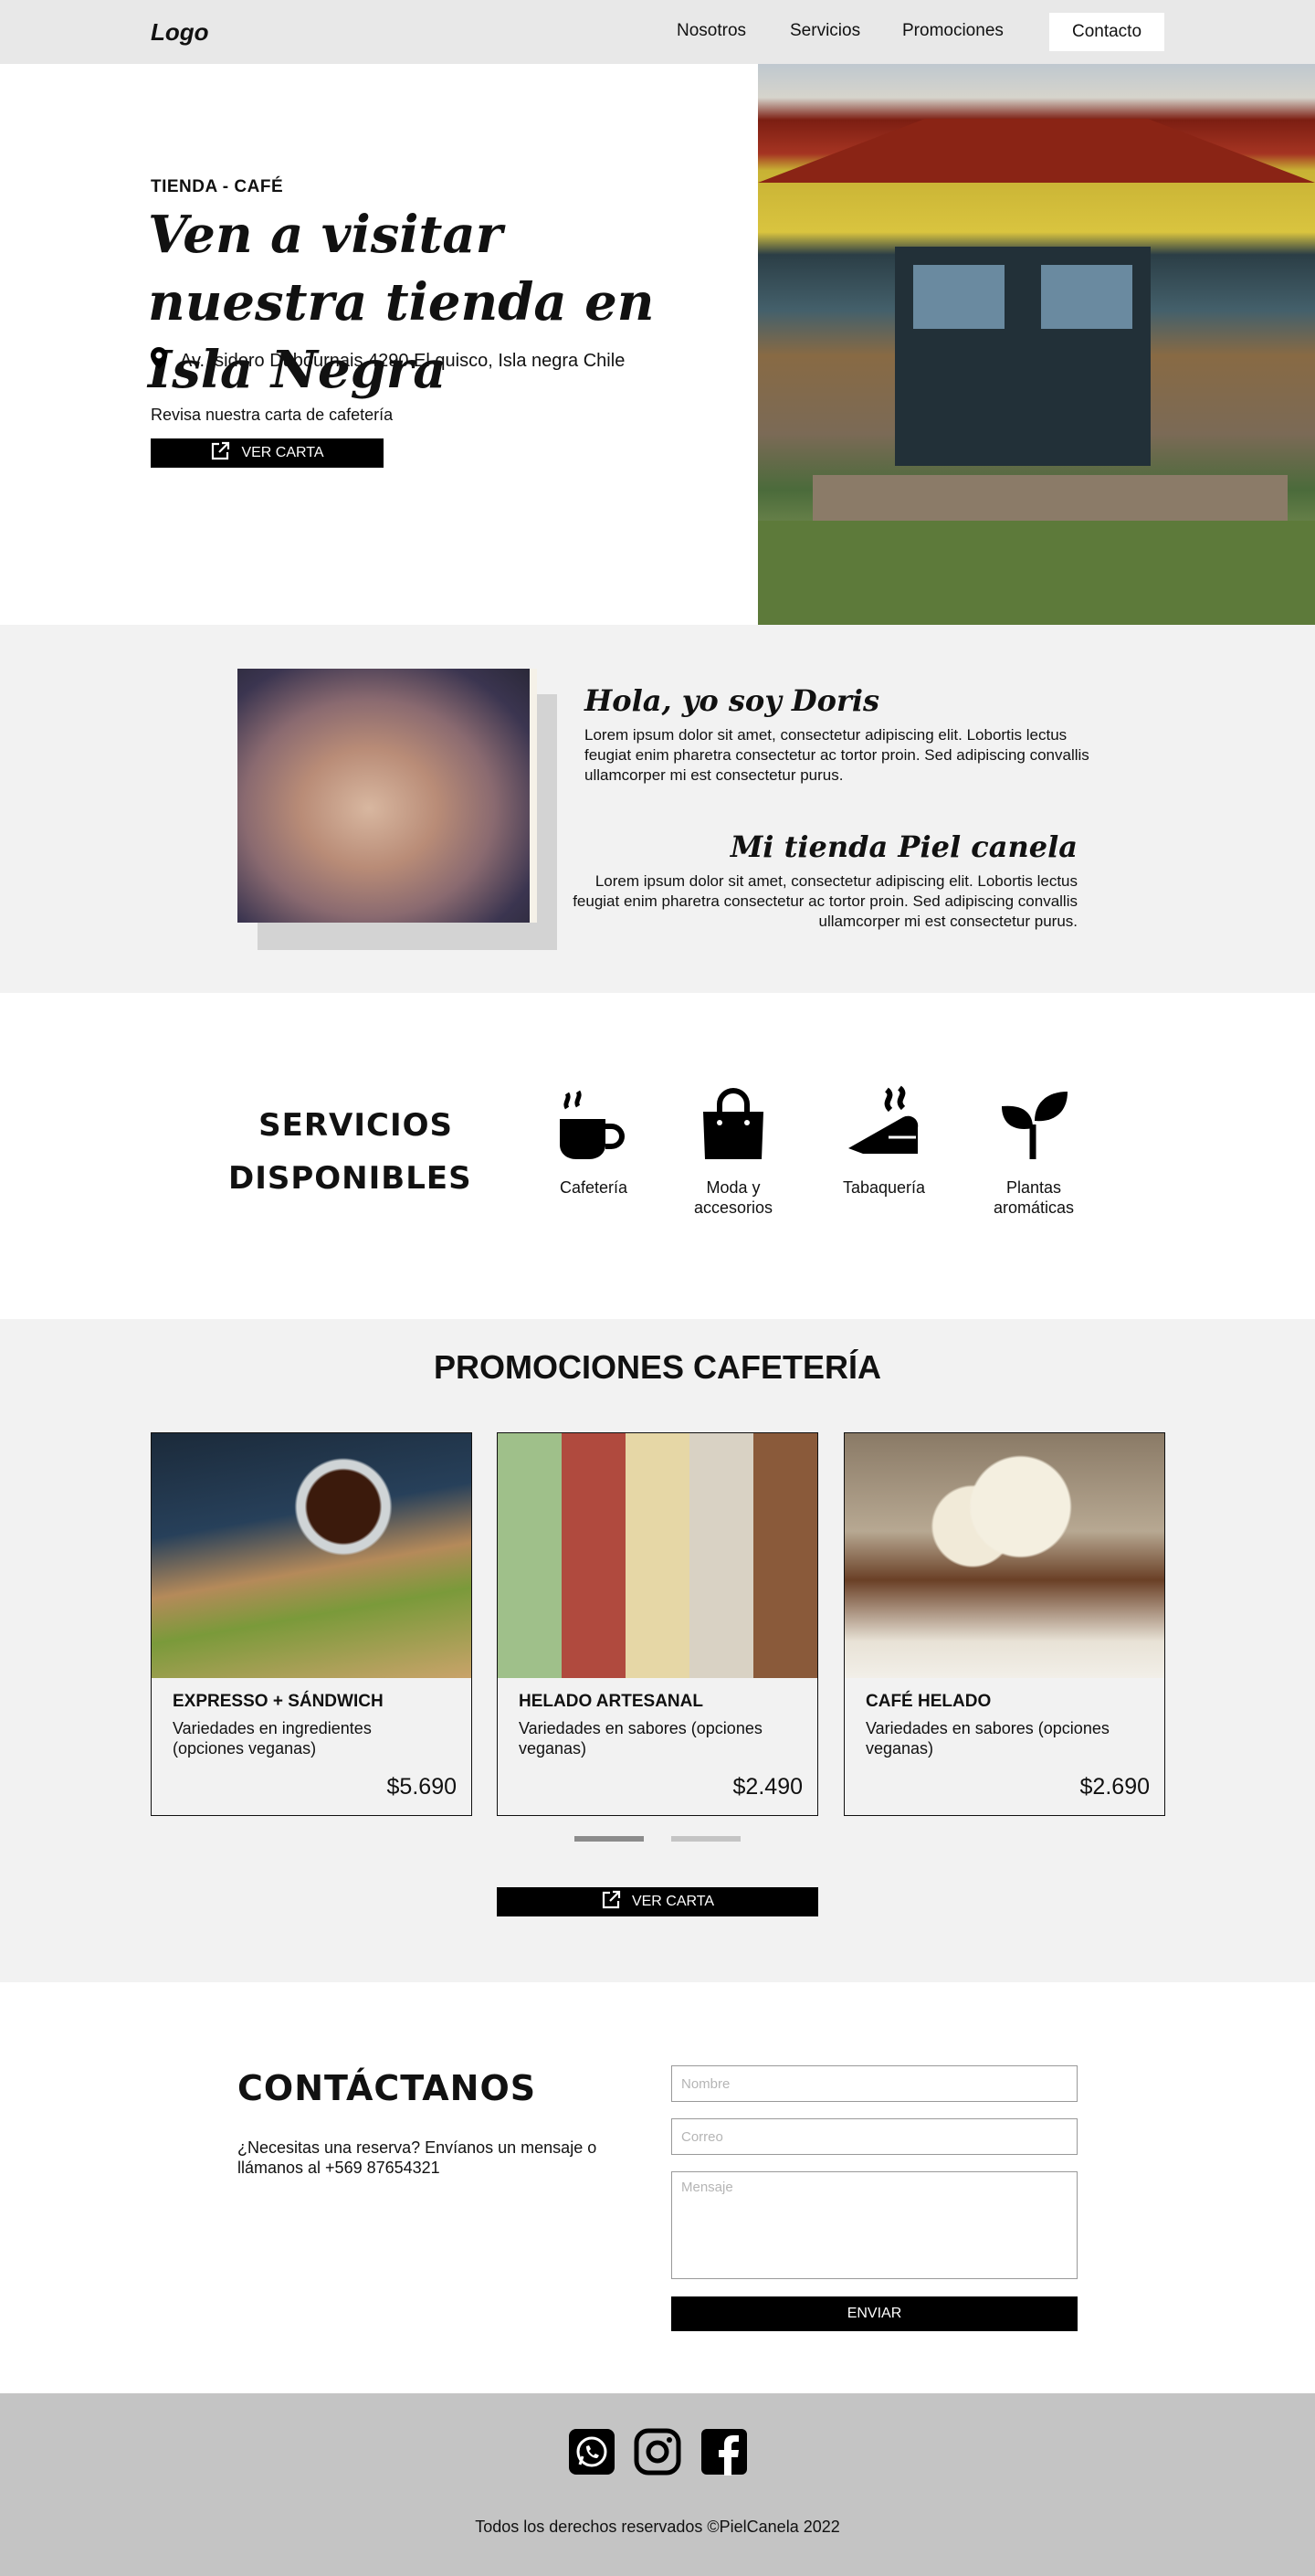  What do you see at coordinates (874, 2225) in the screenshot?
I see `message-field` at bounding box center [874, 2225].